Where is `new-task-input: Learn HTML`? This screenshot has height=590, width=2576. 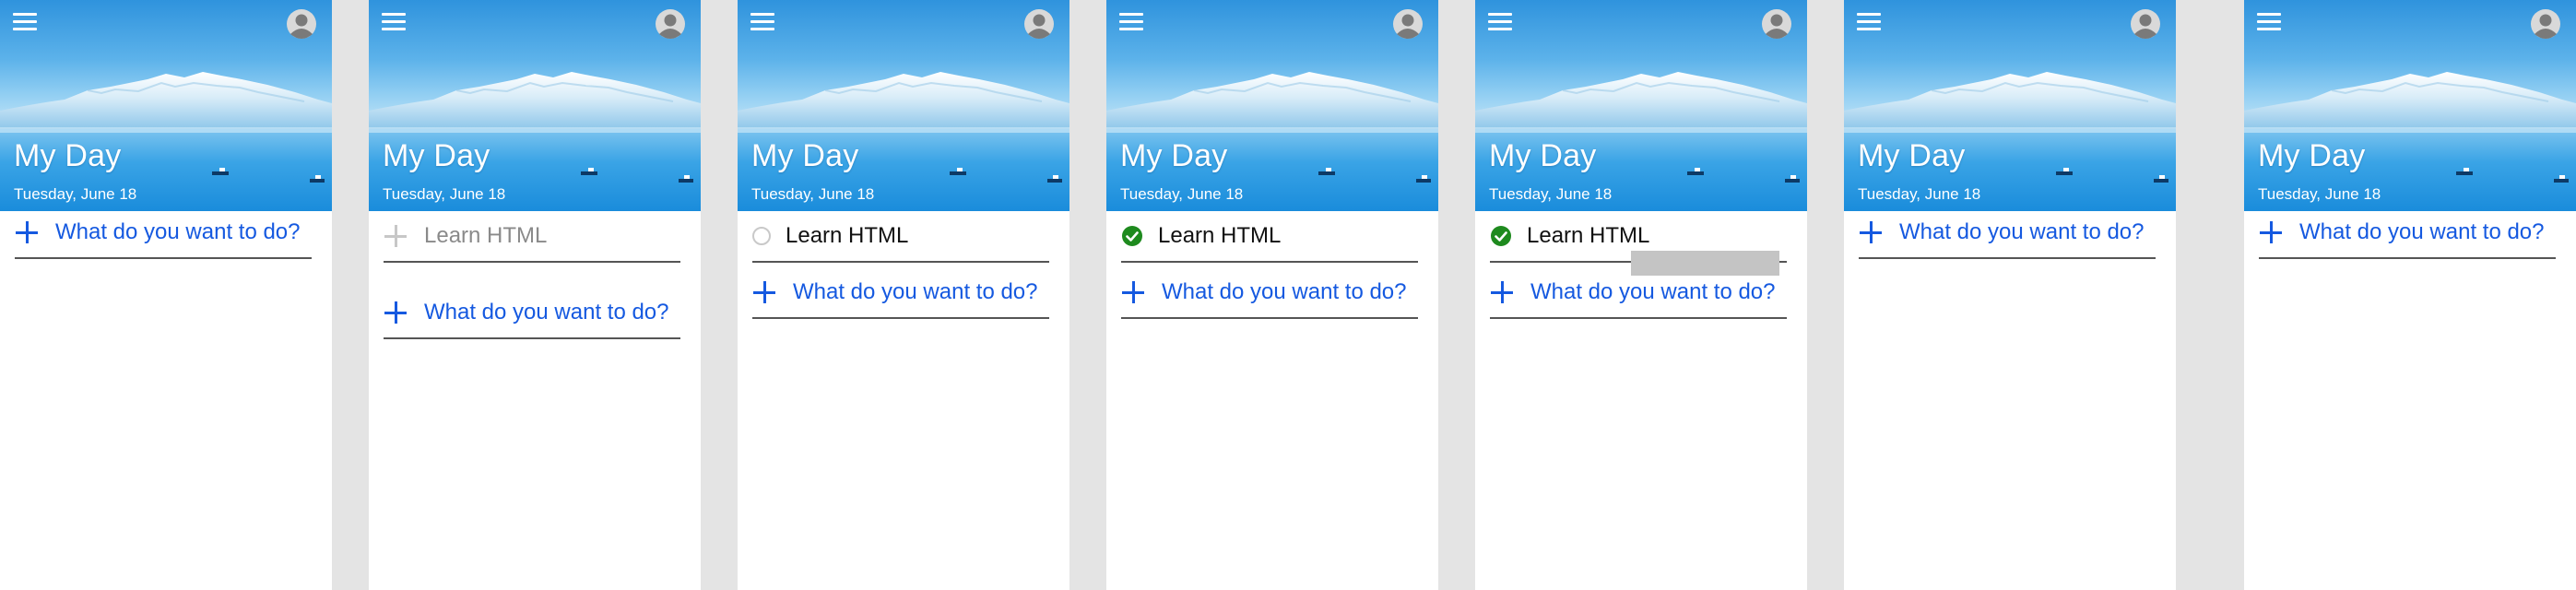
new-task-input: Learn HTML is located at coordinates (485, 236).